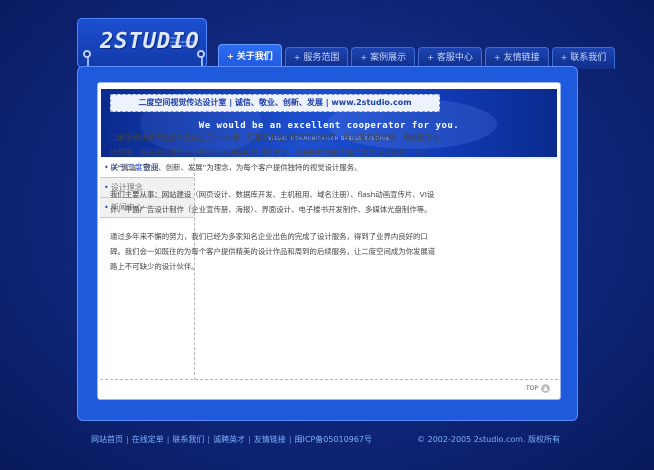 The image size is (654, 470). I want to click on footer-links: 网站首页 | 在线定单 | 联系我们 | 诚聘英才 | 友情链接 | 闽ICP备05010967号, so click(231, 439).